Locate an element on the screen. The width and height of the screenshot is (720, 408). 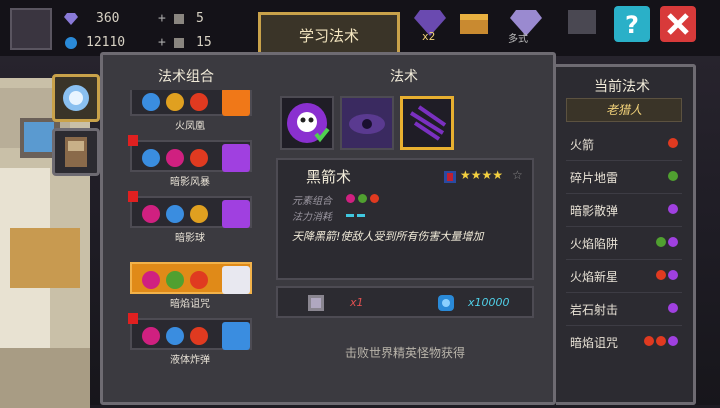
cabinet-icon is located at coordinates (76, 152).